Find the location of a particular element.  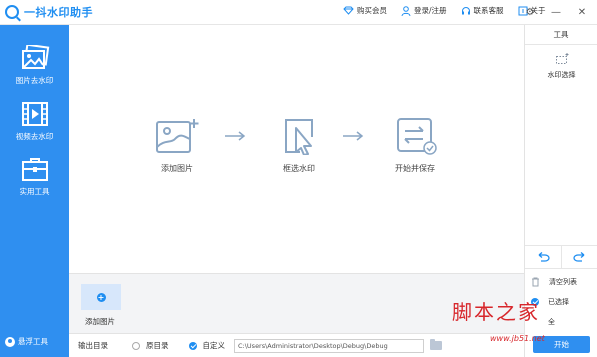

floating-tools-label: 悬浮工具 is located at coordinates (33, 341).